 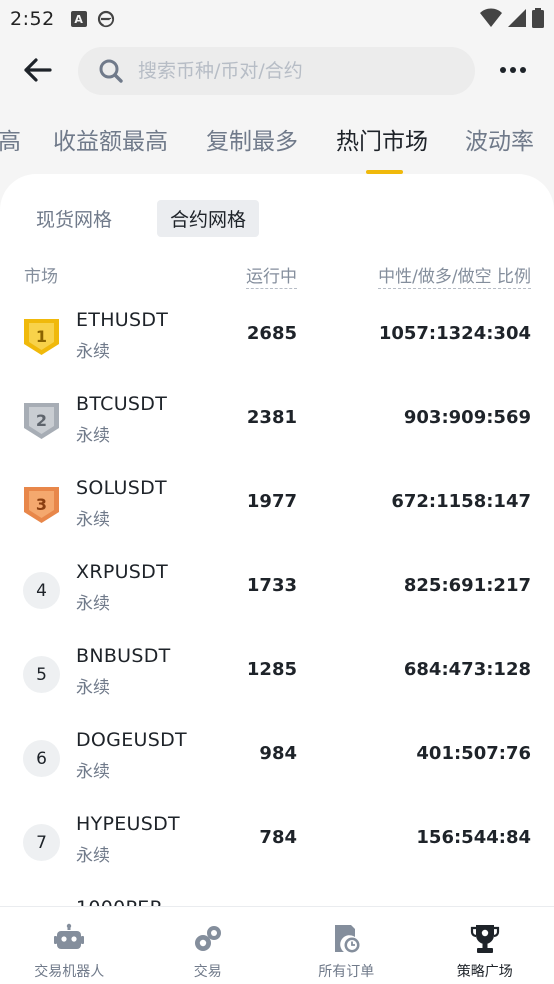 What do you see at coordinates (271, 501) in the screenshot?
I see `running-count: 1977` at bounding box center [271, 501].